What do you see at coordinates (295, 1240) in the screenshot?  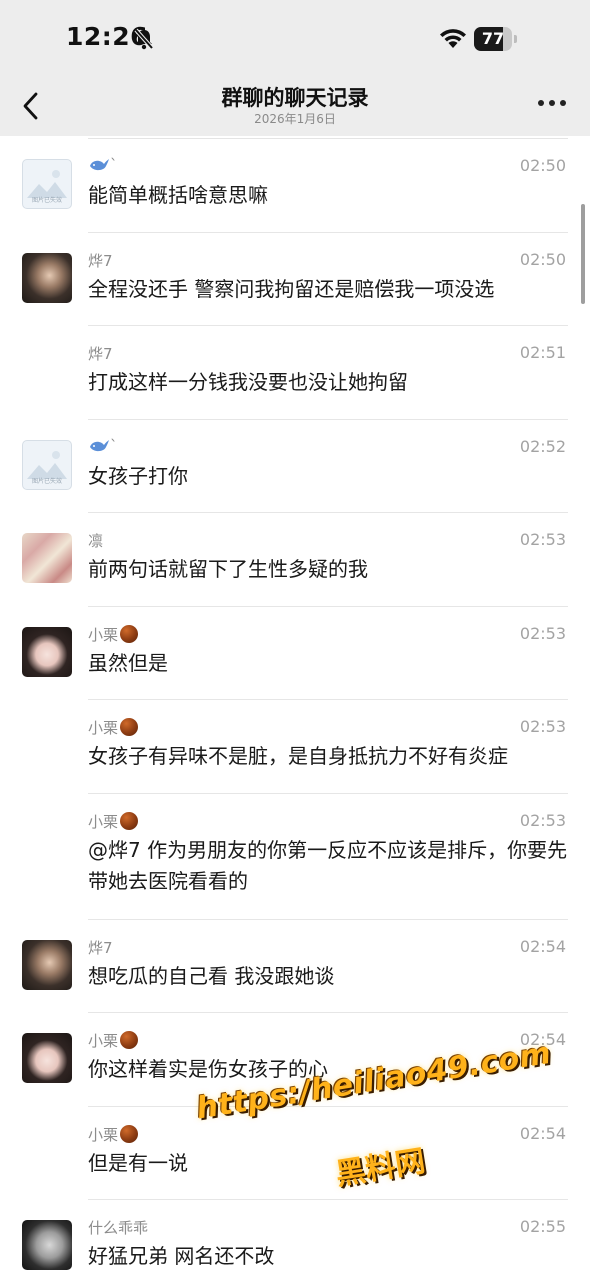 I see `chat-message-row: 什么乖乖 02:55 好猛兄弟 网名还不改` at bounding box center [295, 1240].